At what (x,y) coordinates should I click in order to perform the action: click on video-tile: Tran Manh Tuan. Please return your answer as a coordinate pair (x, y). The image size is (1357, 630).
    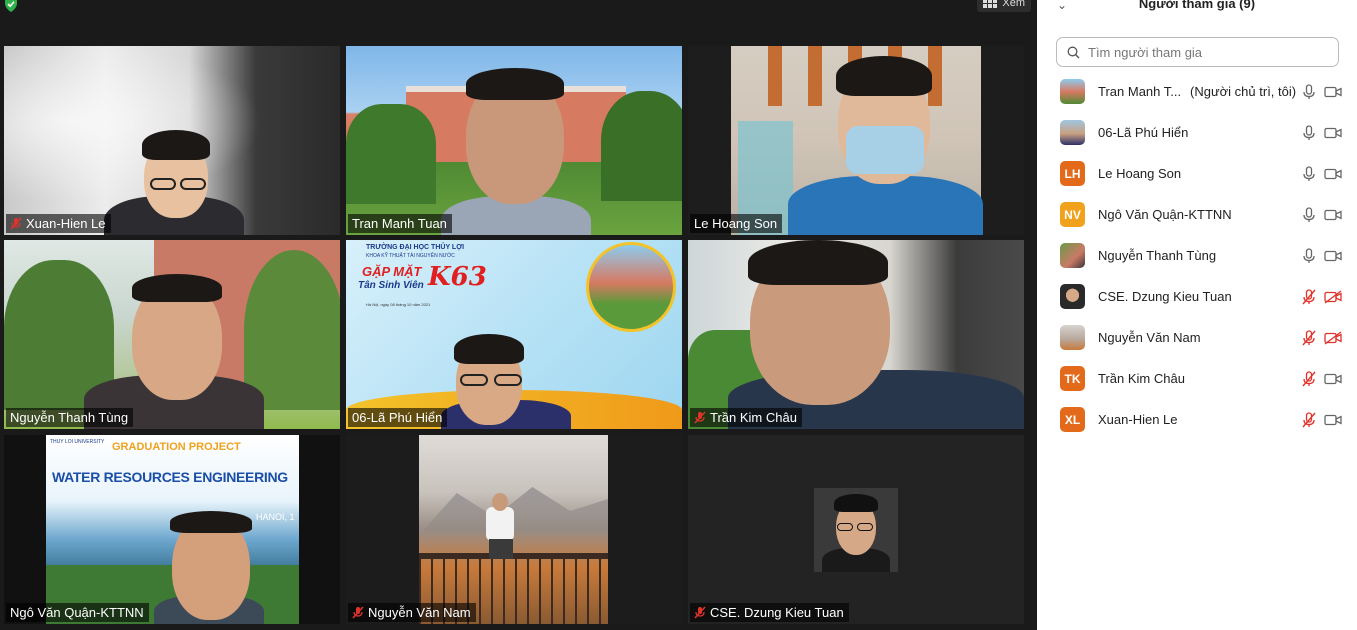
    Looking at the image, I should click on (514, 140).